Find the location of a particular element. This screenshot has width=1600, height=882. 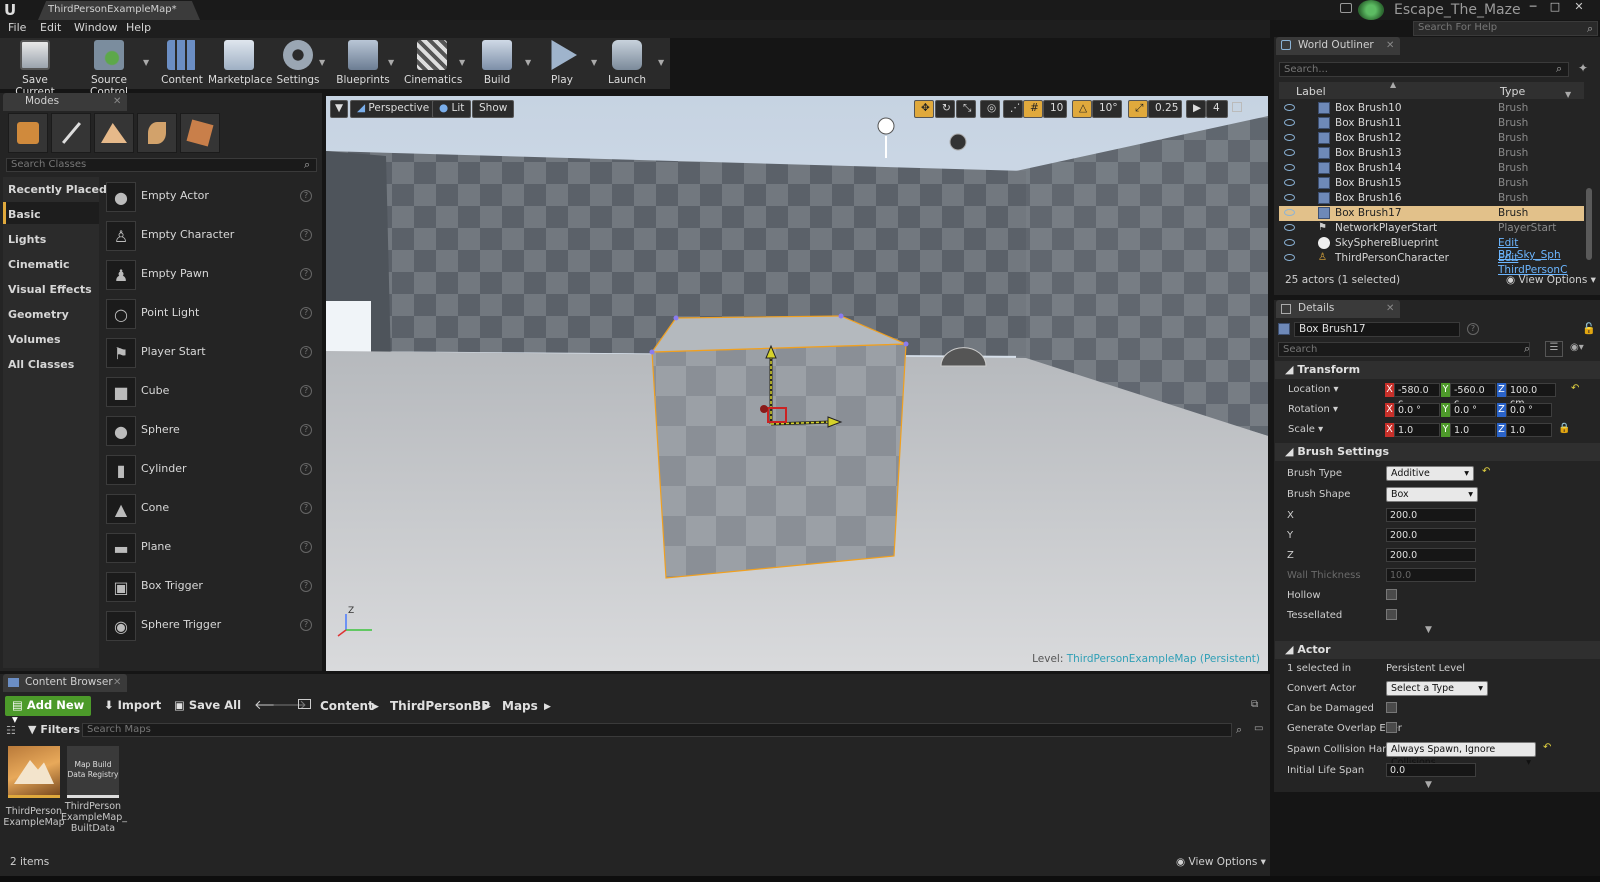

filters-button: ▼ Filters ▾ is located at coordinates (58, 729).